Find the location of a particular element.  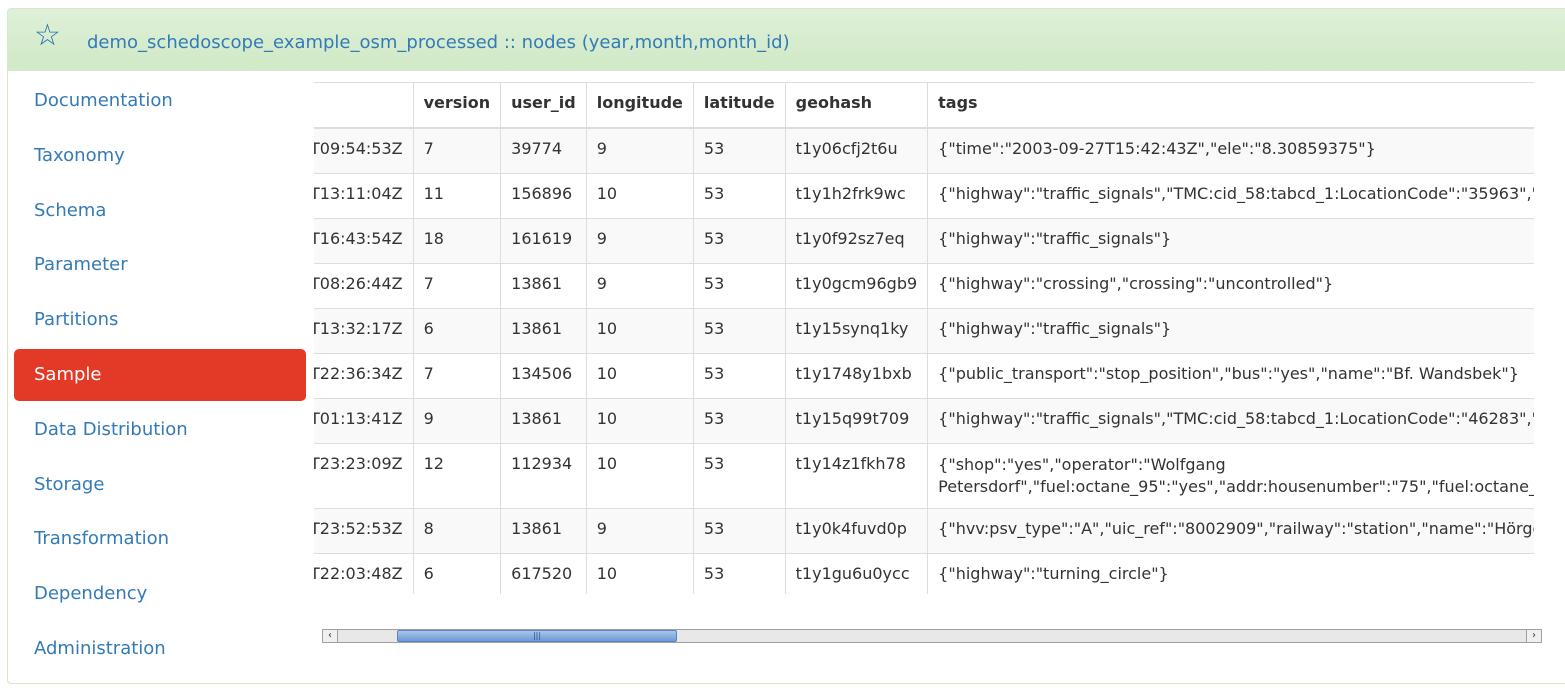

cell-geohash: t1y0k4fuvd0p is located at coordinates (856, 531).